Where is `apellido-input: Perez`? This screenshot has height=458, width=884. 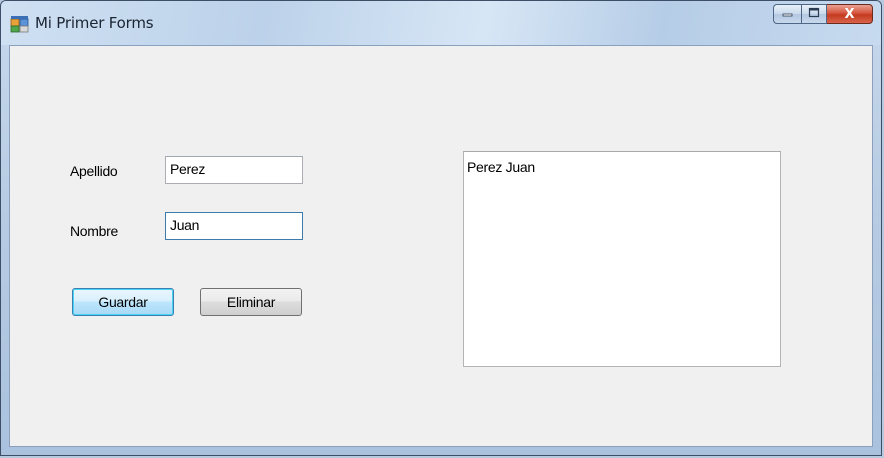
apellido-input: Perez is located at coordinates (234, 170).